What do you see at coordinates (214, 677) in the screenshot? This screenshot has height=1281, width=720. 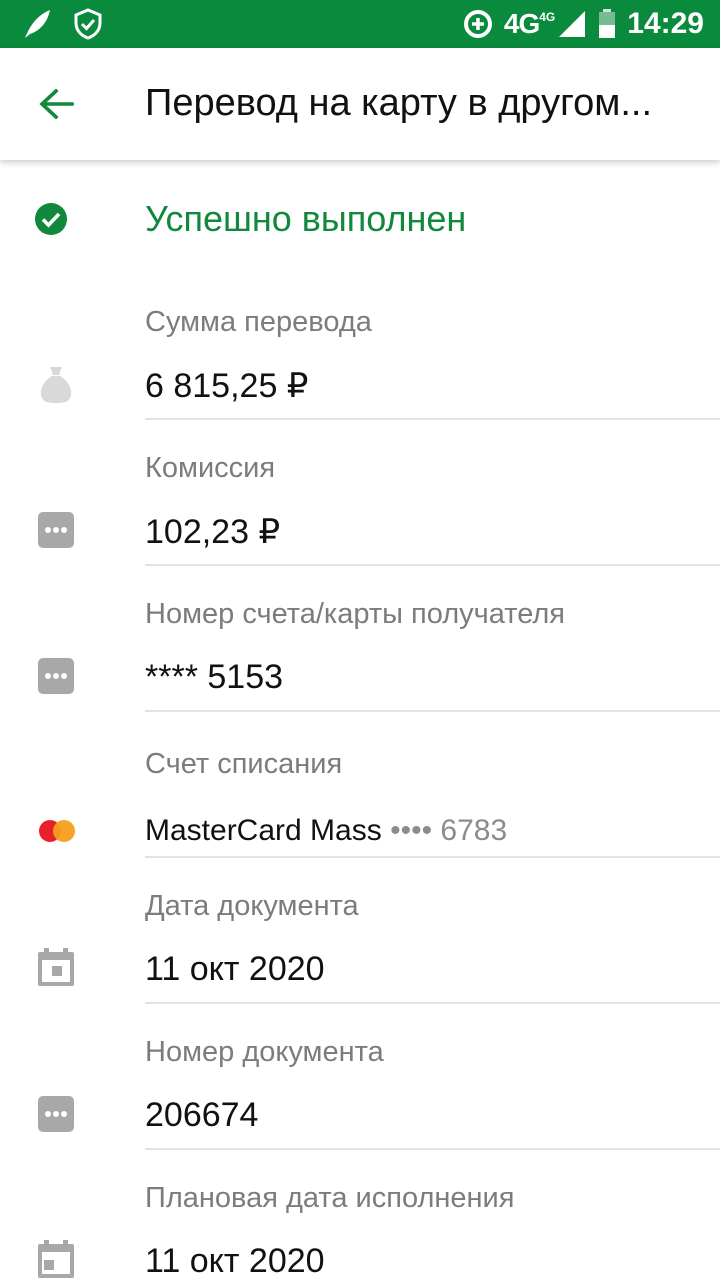 I see `detail-value: **** 5153` at bounding box center [214, 677].